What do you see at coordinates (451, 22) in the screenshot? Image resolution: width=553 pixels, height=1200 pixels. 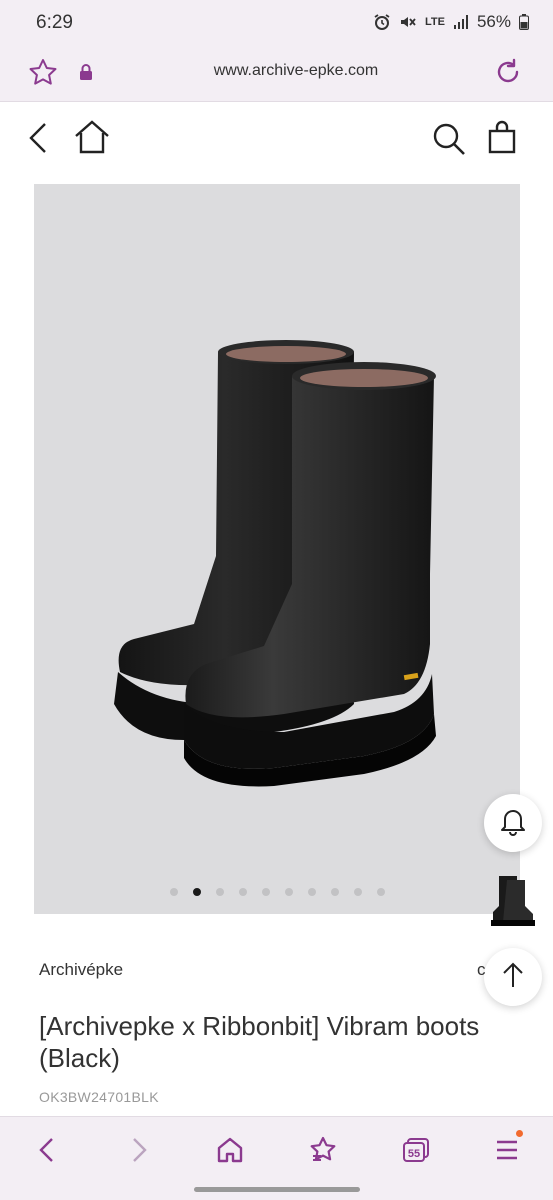 I see `status-icons: LTE 56%` at bounding box center [451, 22].